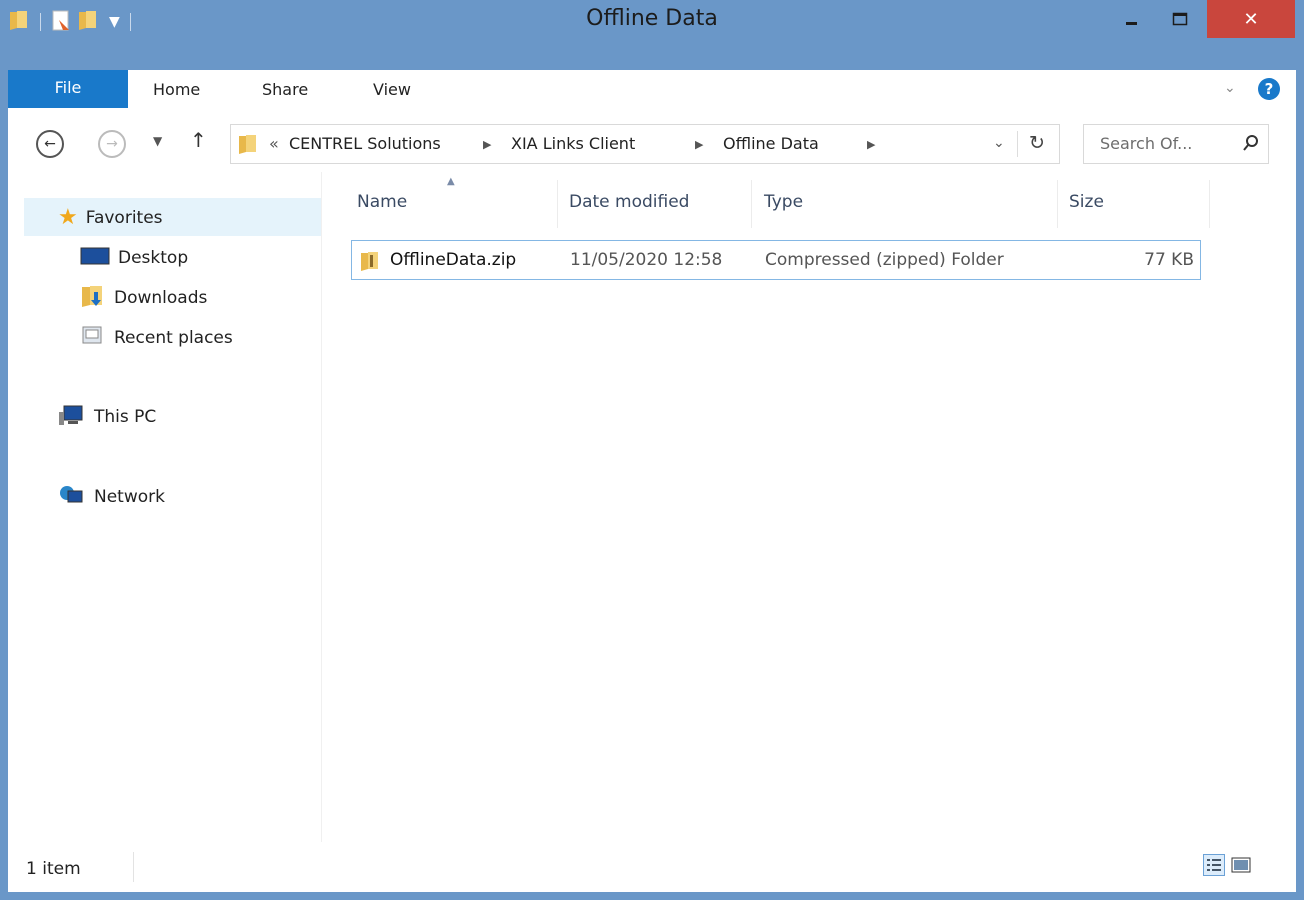  Describe the element at coordinates (285, 90) in the screenshot. I see `tab-share: Share` at that location.